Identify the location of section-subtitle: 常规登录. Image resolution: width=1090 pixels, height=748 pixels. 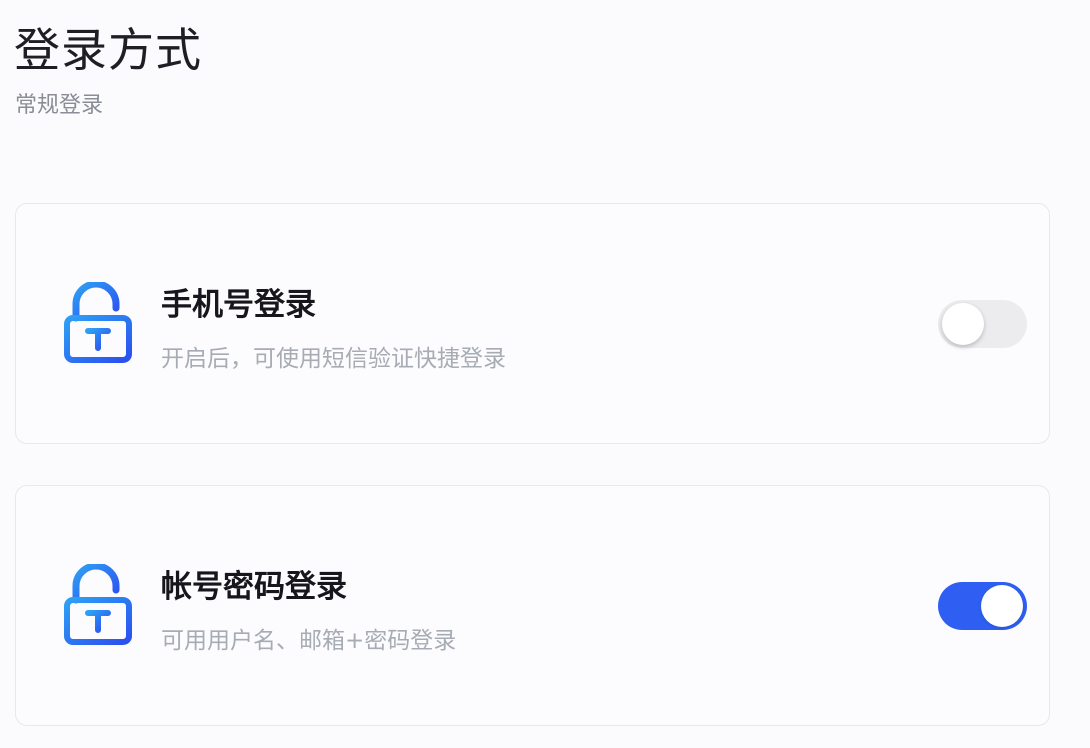
(59, 105).